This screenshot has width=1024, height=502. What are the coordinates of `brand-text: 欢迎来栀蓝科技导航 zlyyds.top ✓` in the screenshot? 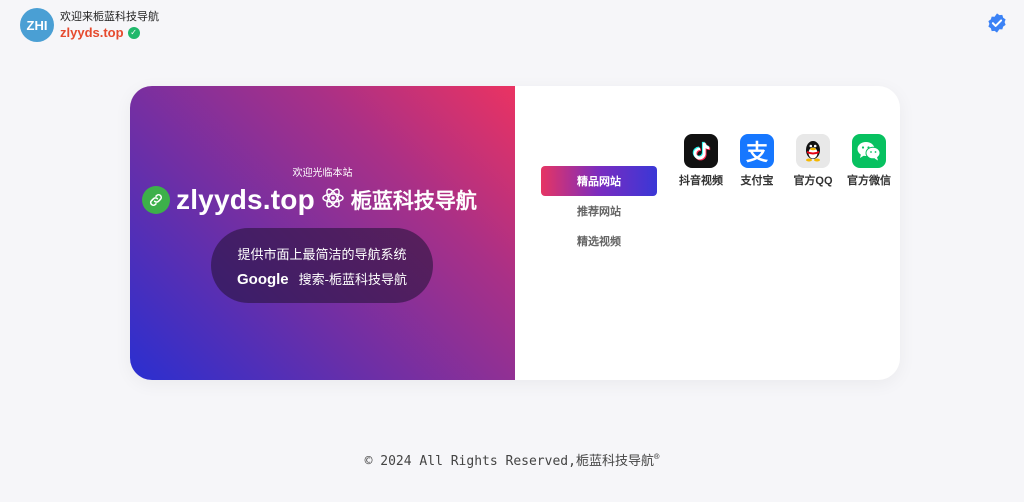 It's located at (109, 25).